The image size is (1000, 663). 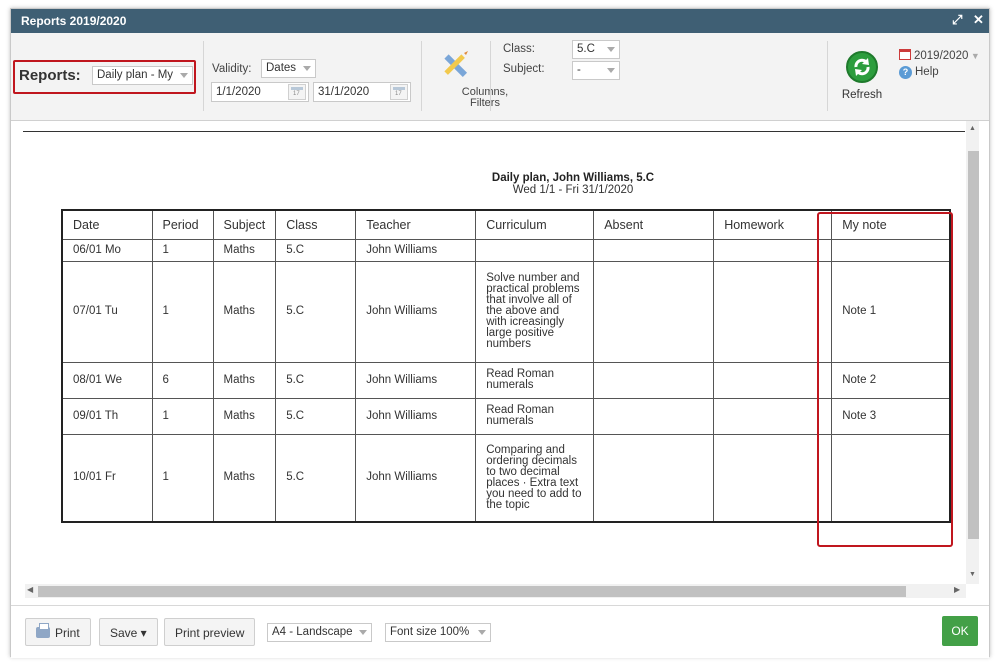 I want to click on cell-period: 6, so click(x=182, y=380).